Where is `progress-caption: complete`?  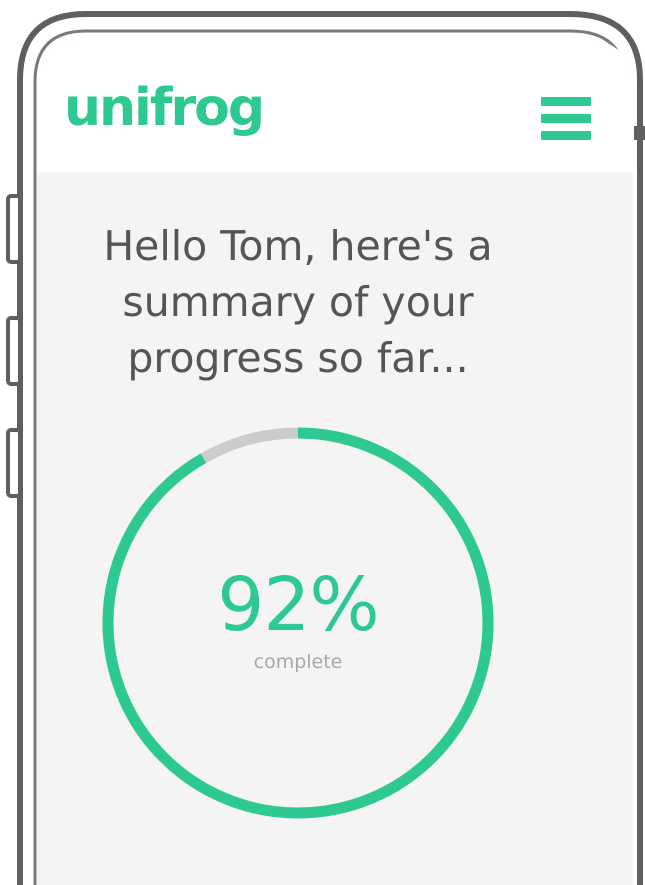 progress-caption: complete is located at coordinates (298, 662).